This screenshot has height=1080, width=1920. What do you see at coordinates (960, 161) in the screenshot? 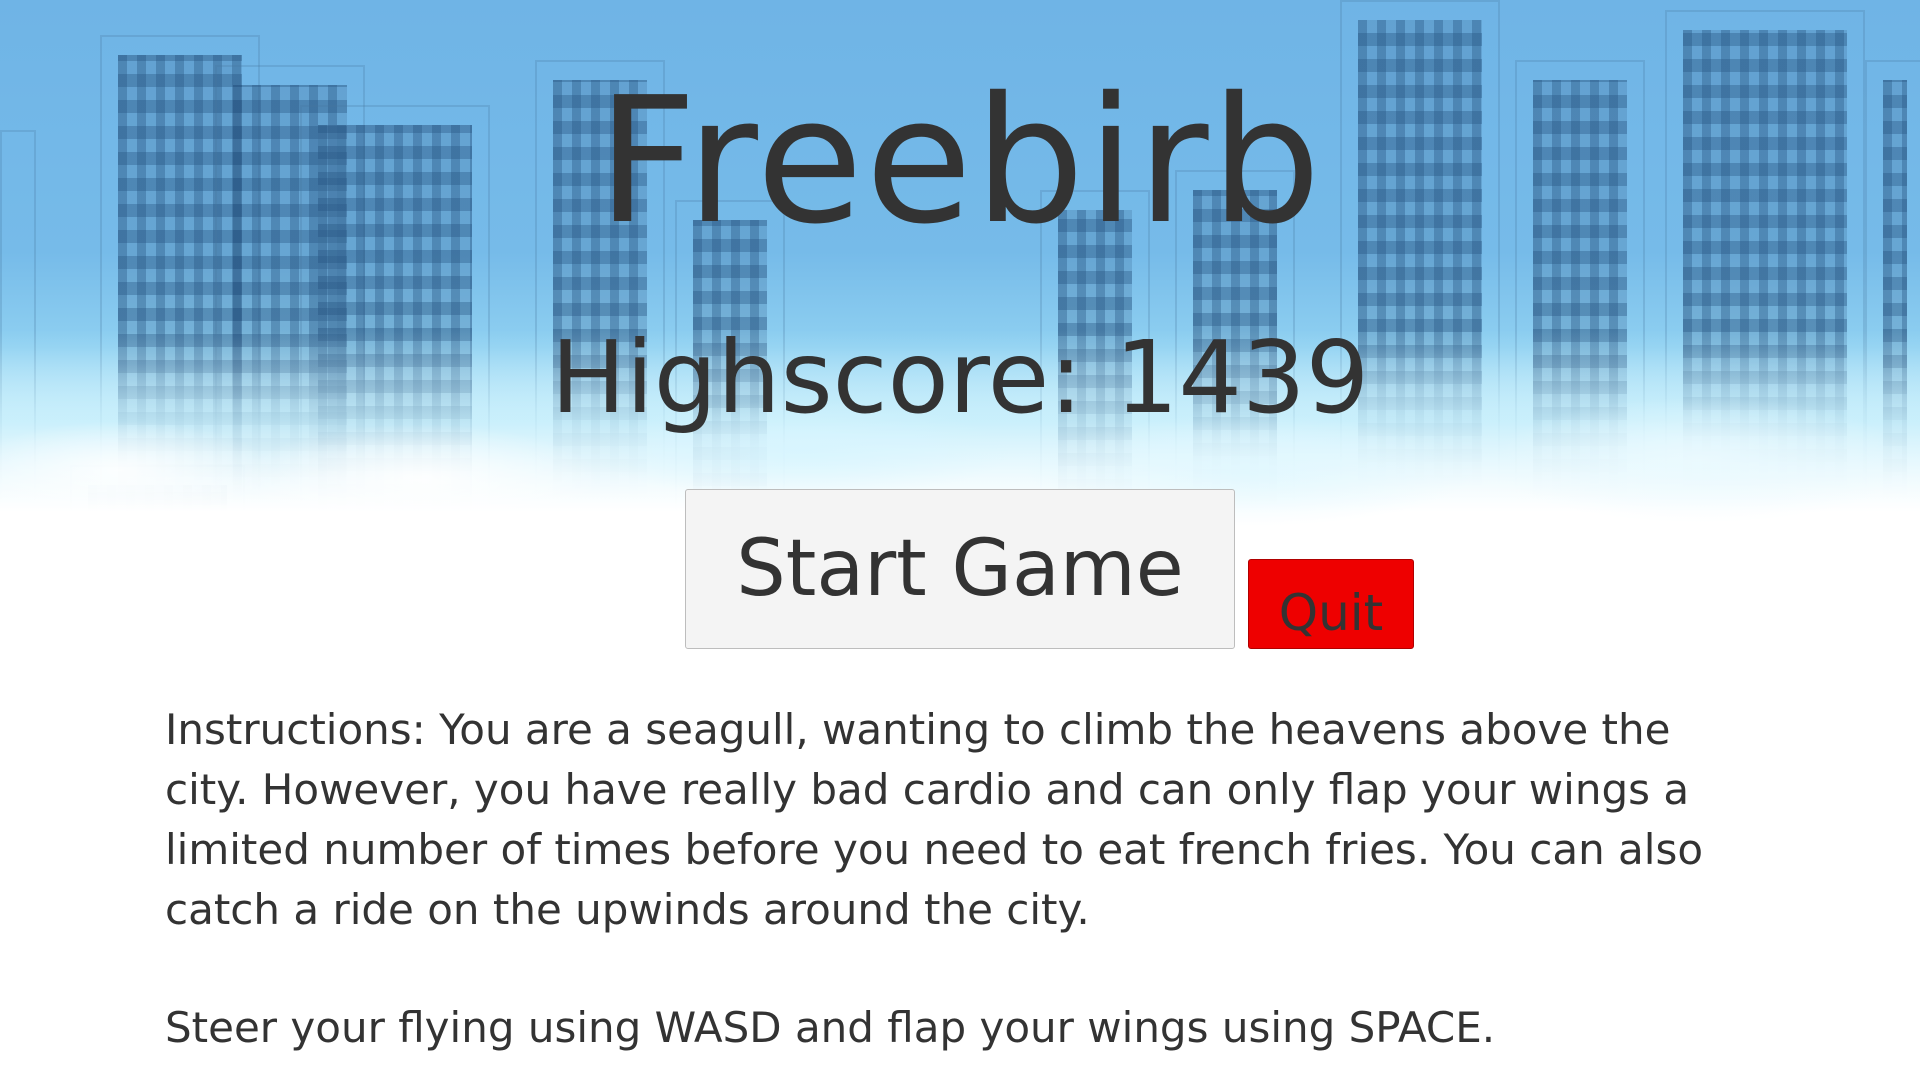
I see `game-title: Freebirb` at bounding box center [960, 161].